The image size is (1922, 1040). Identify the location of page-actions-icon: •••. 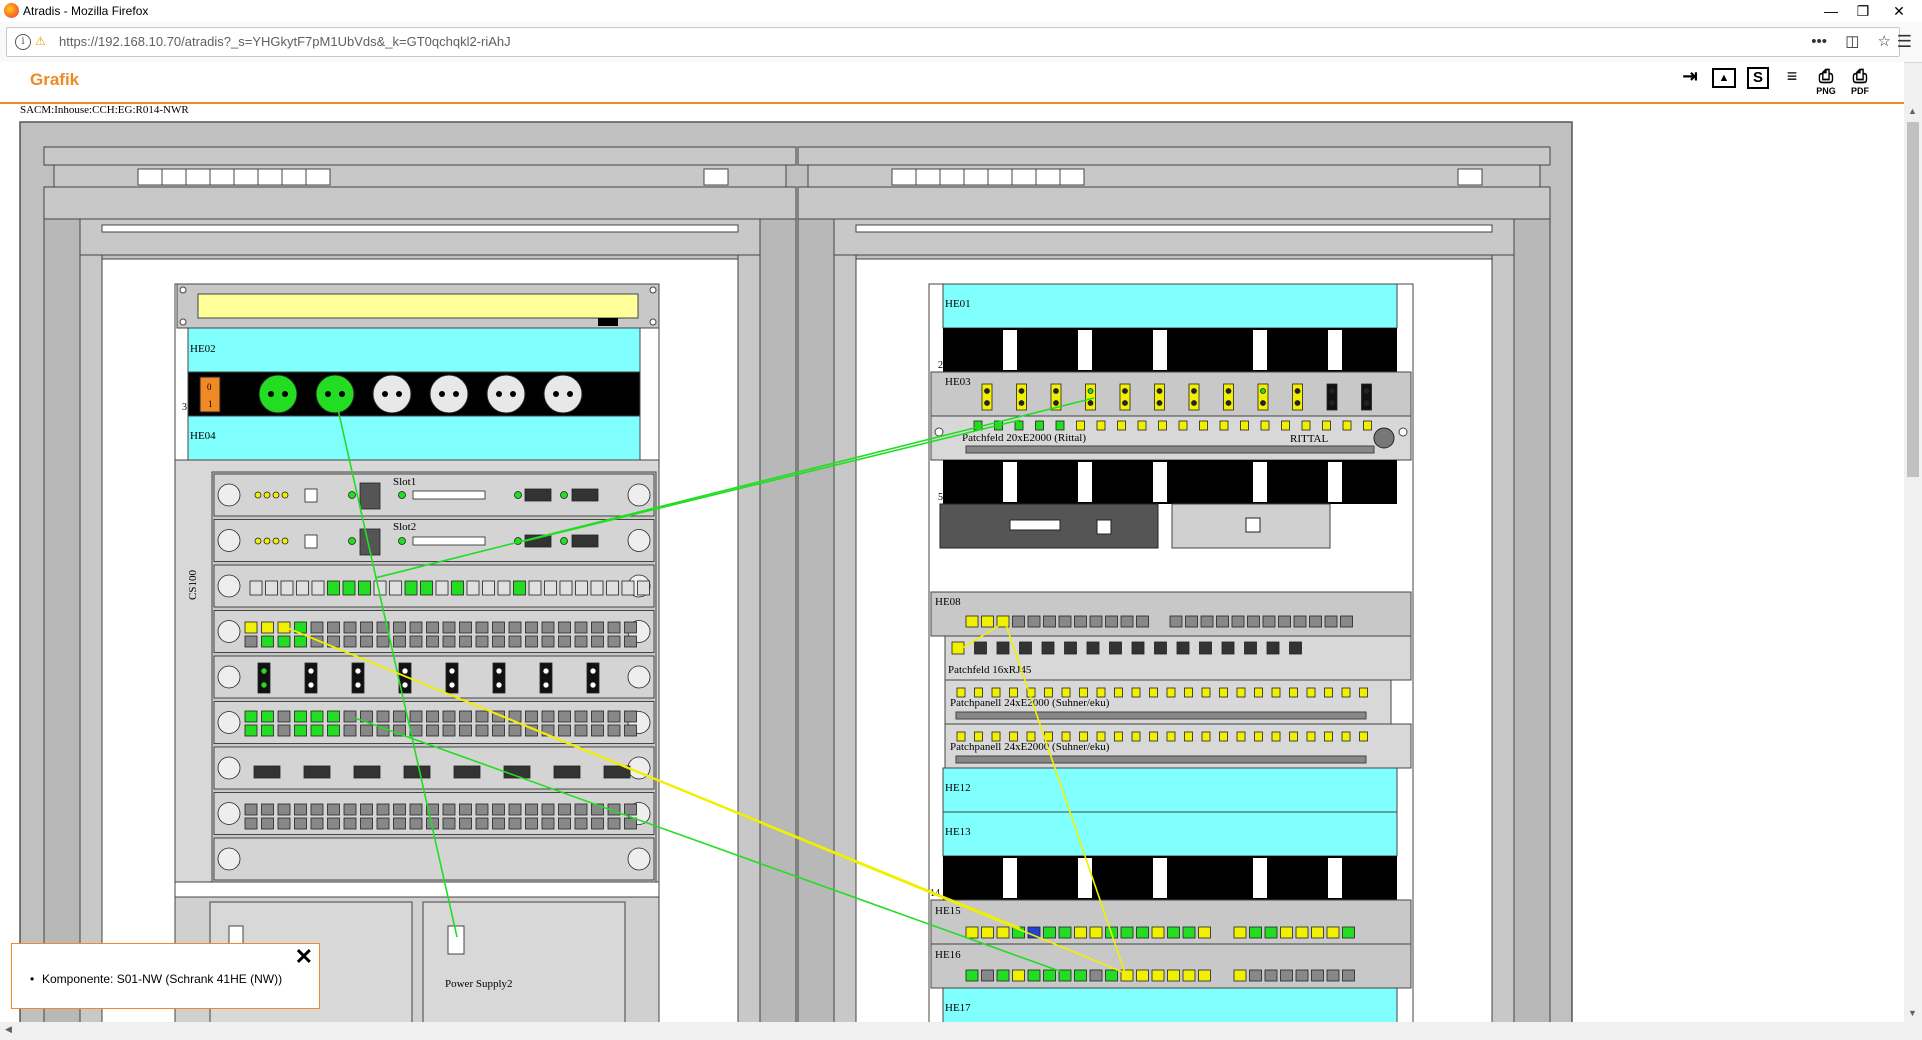
(1819, 41).